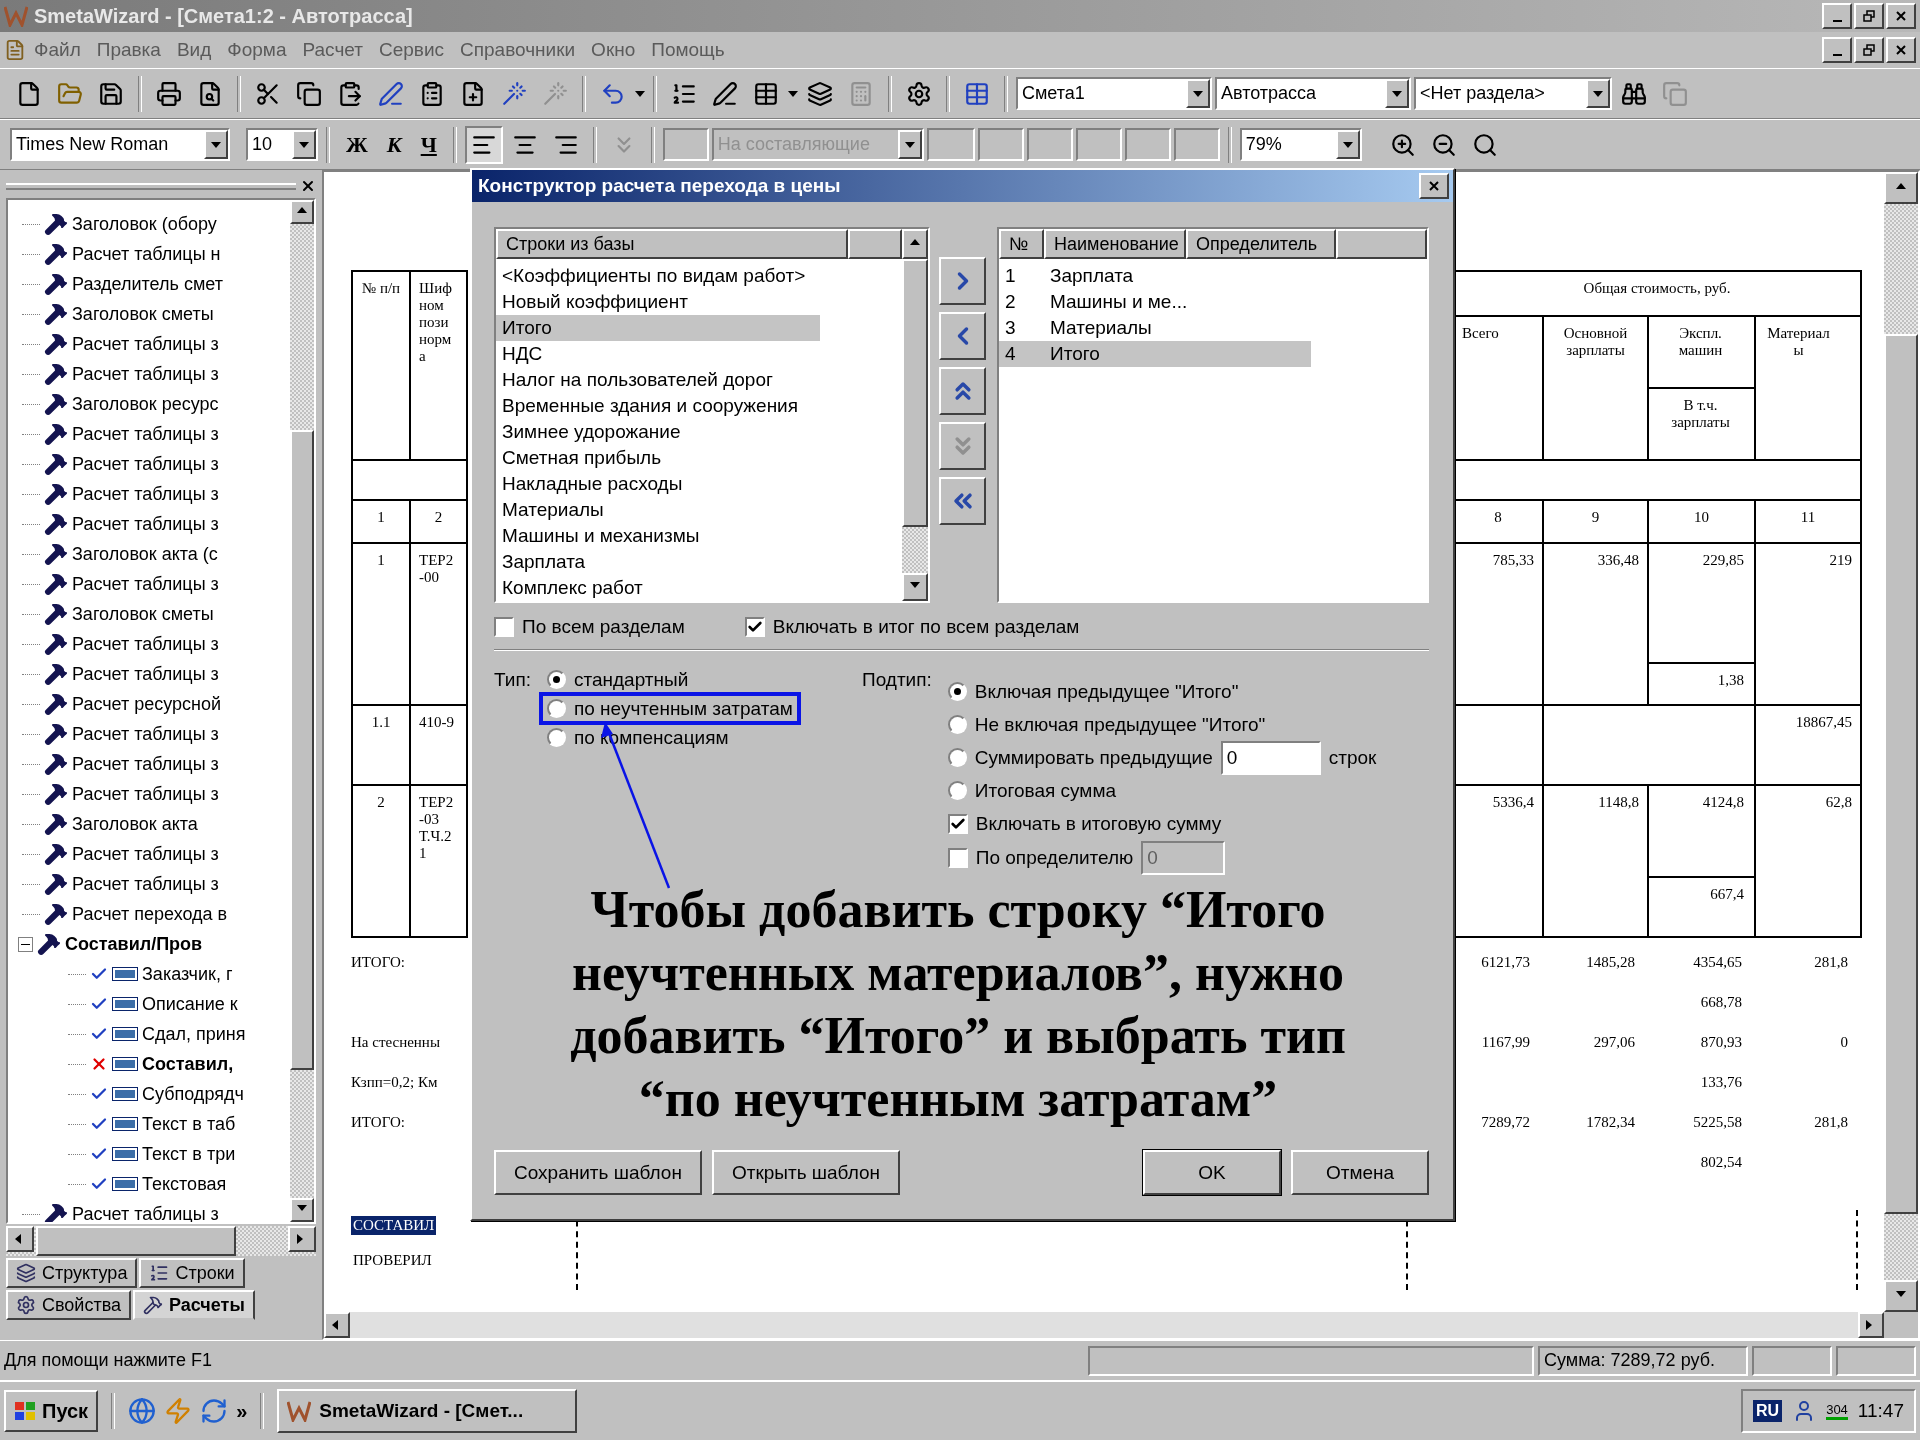 This screenshot has width=1920, height=1440. What do you see at coordinates (820, 93) in the screenshot?
I see `layers-icon` at bounding box center [820, 93].